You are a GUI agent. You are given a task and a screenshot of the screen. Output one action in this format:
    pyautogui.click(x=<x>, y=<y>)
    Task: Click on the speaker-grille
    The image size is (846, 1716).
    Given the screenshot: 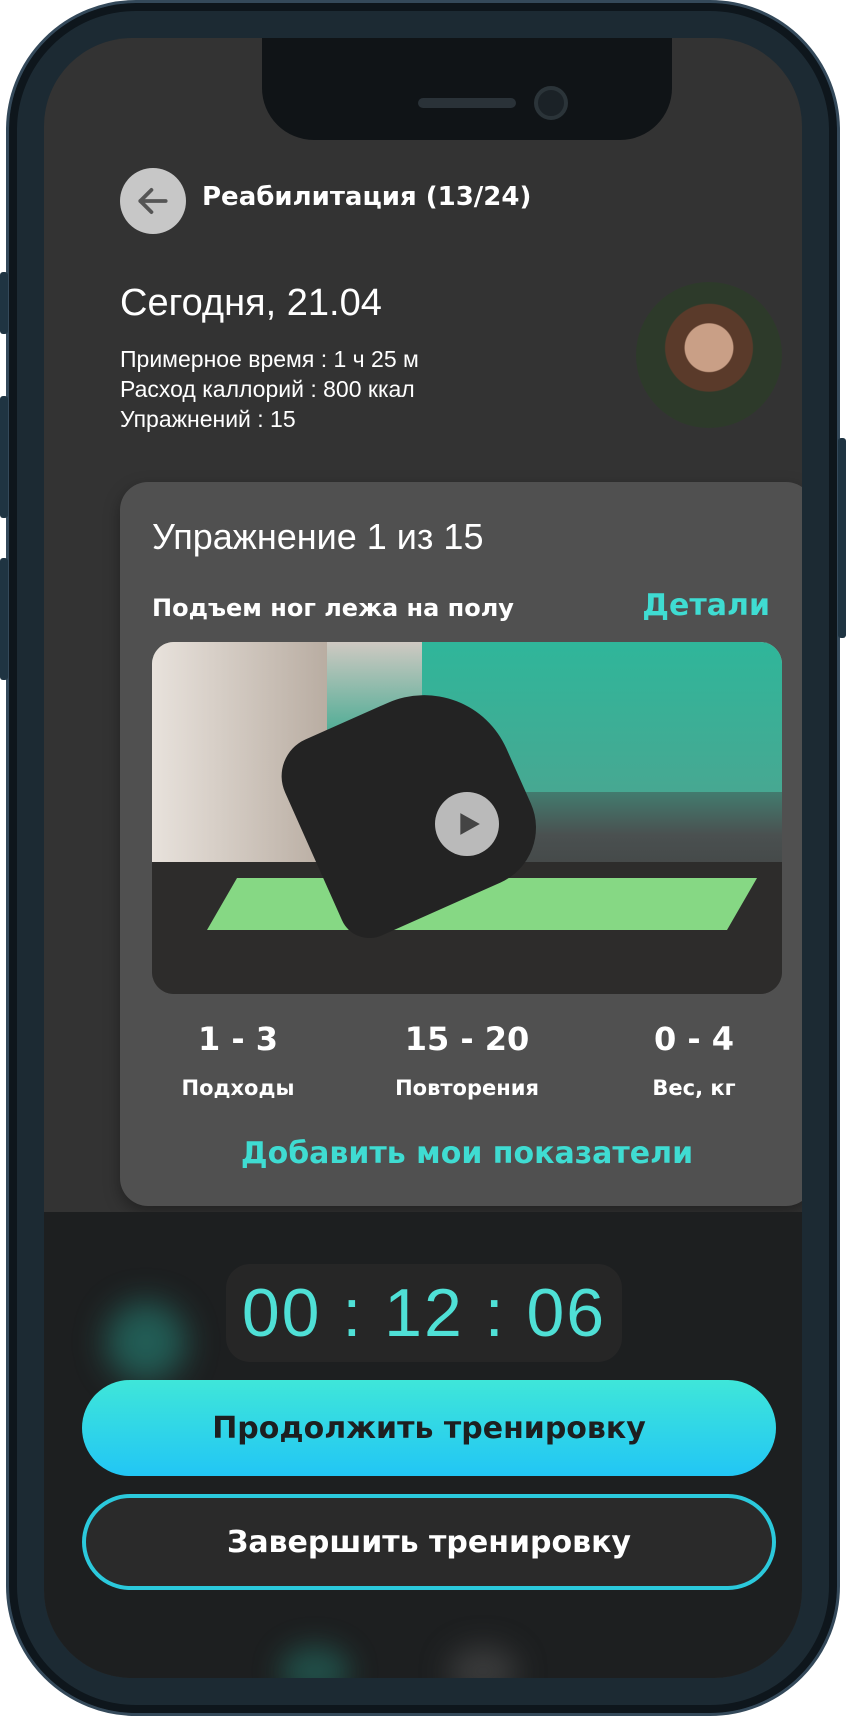 What is the action you would take?
    pyautogui.click(x=467, y=103)
    